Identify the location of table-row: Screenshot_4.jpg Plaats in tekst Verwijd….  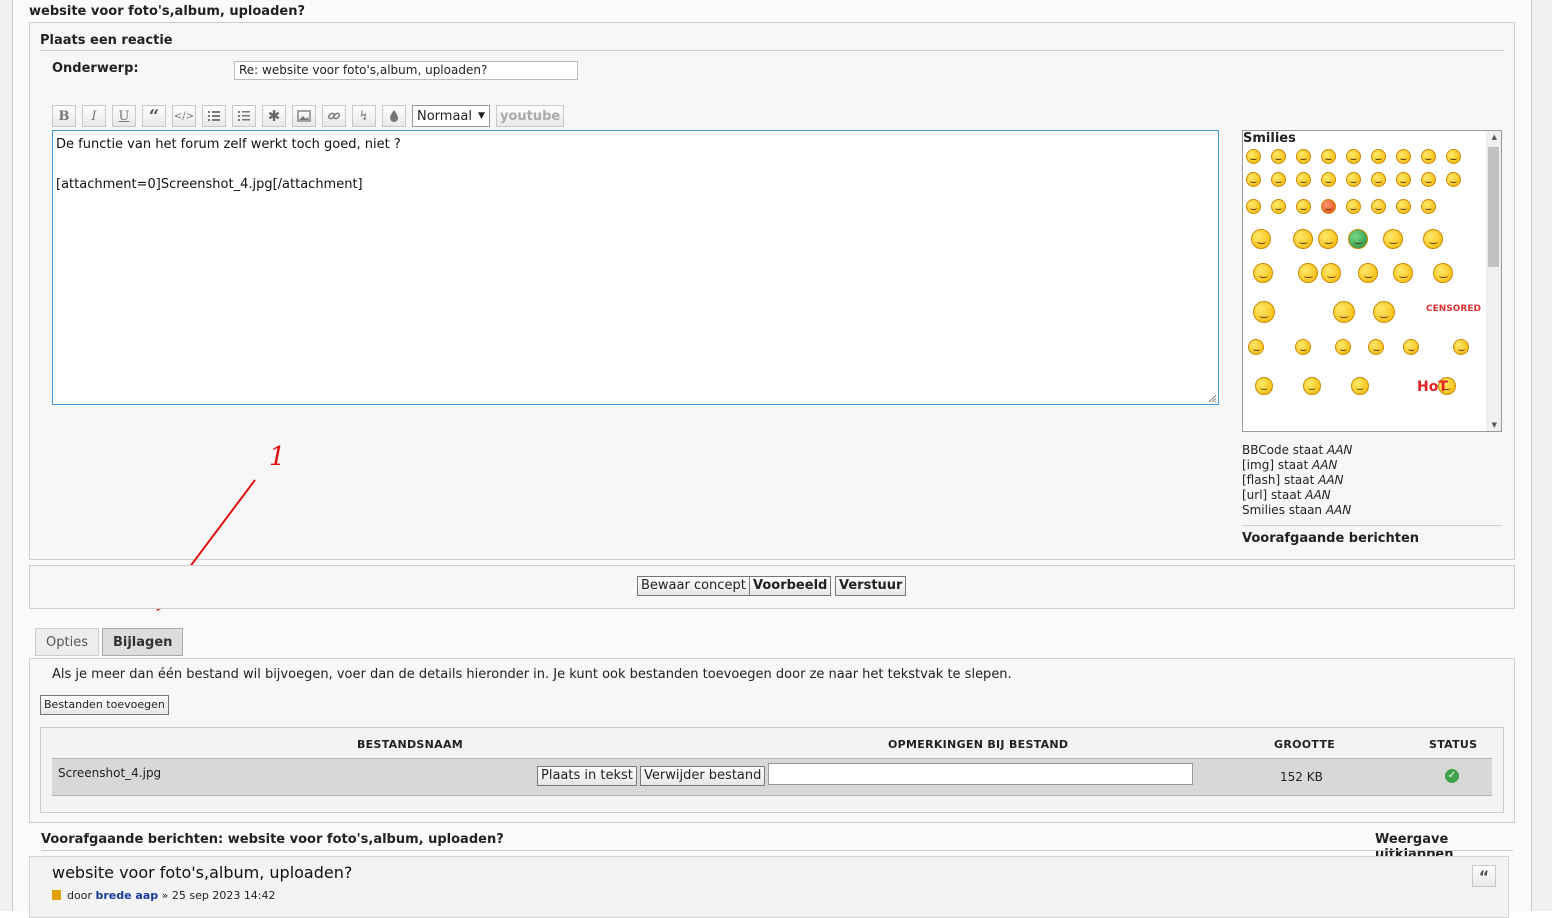
(772, 777).